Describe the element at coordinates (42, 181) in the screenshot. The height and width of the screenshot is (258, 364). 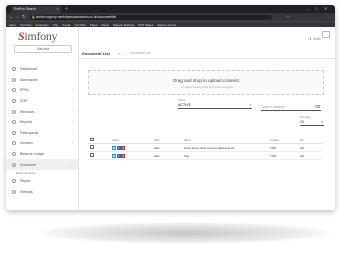
I see `sidebar-item-report: Report` at that location.